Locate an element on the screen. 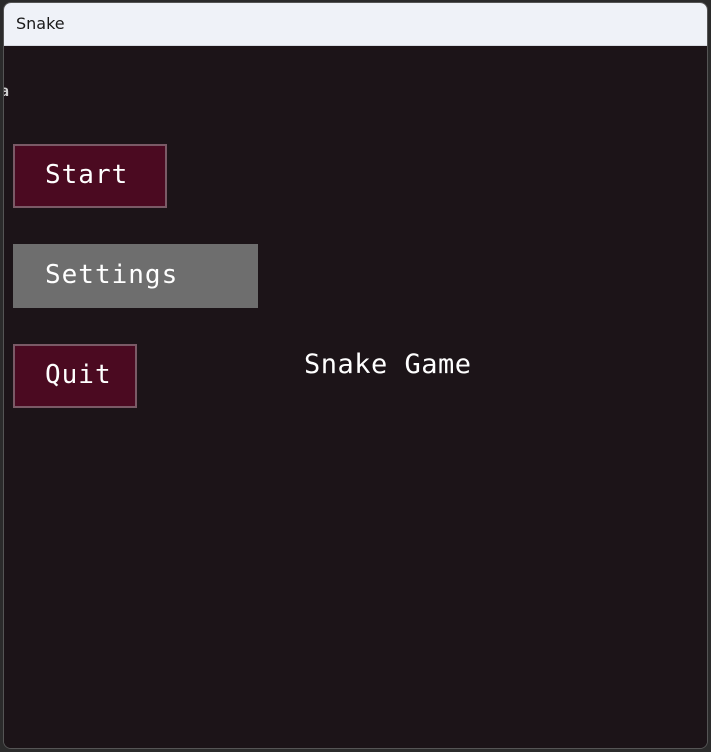 Image resolution: width=711 pixels, height=752 pixels. clipped-glyph: a is located at coordinates (6, 91).